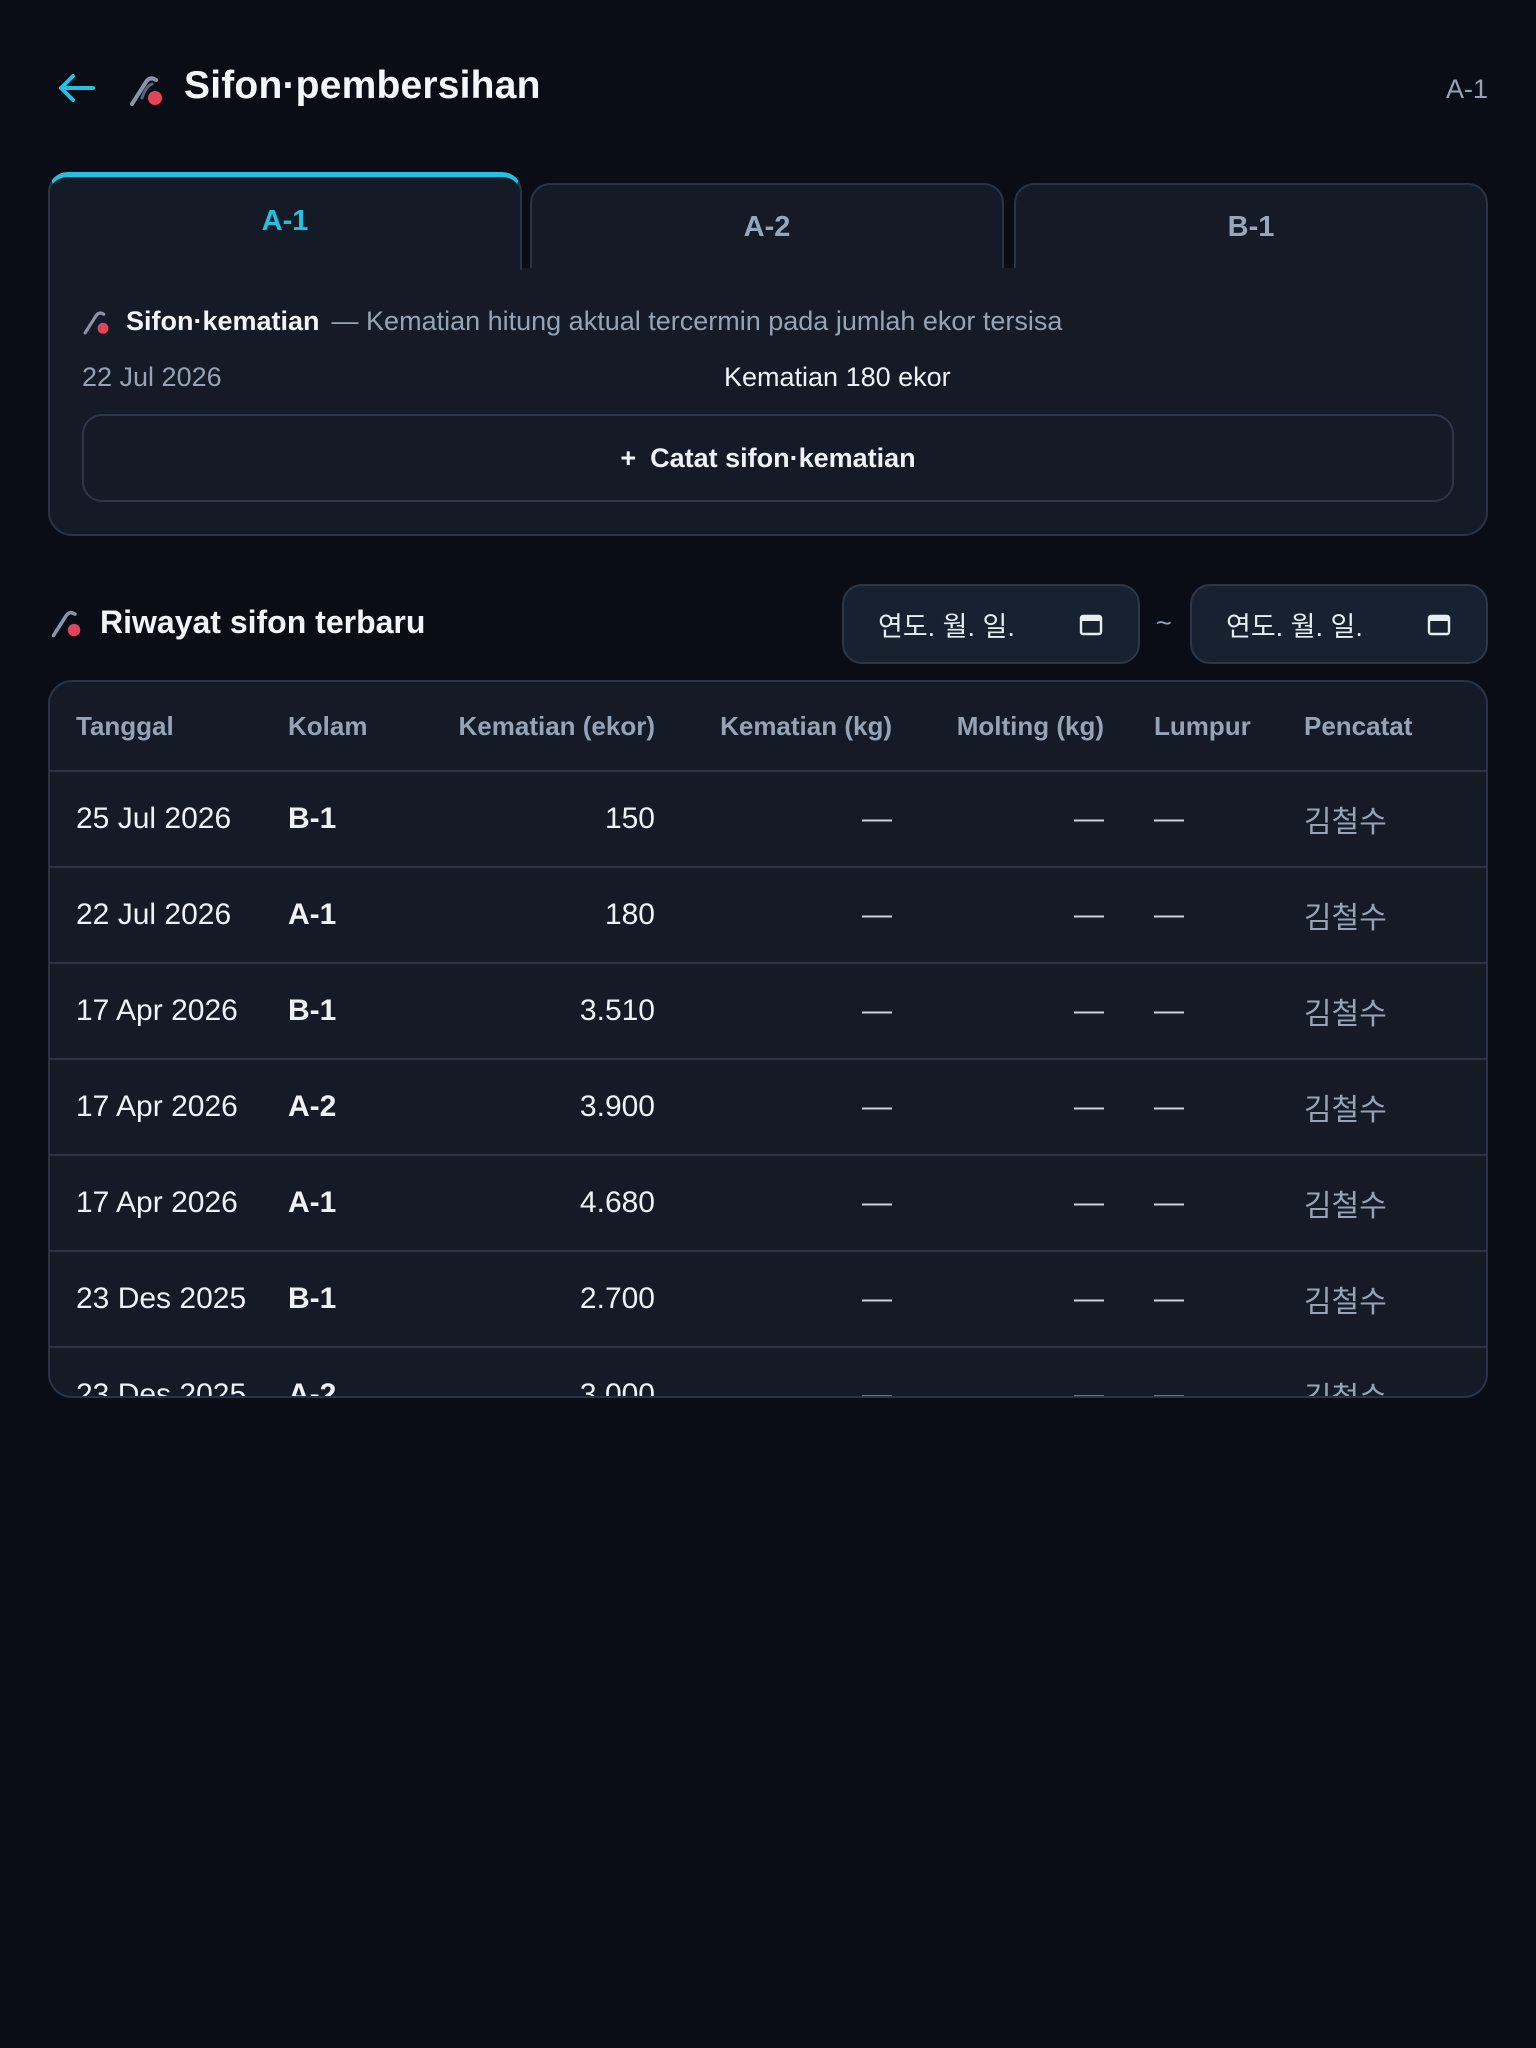 This screenshot has width=1536, height=2048. I want to click on cell-dead-count: 150, so click(537, 819).